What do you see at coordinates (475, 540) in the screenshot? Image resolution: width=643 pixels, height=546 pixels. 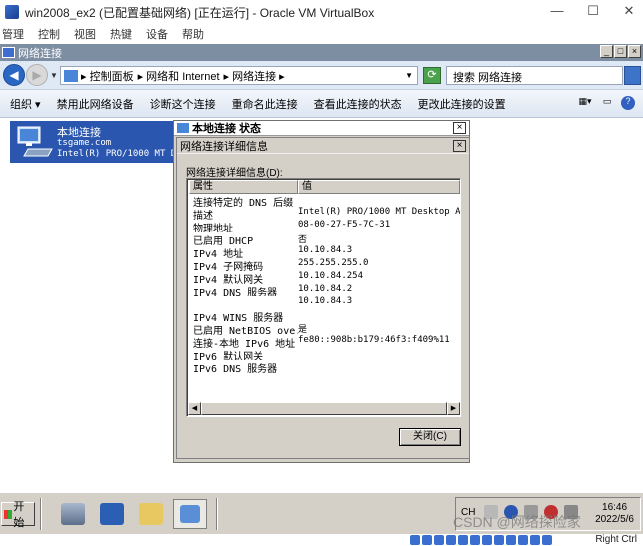 I see `shared-folder-status-icon` at bounding box center [475, 540].